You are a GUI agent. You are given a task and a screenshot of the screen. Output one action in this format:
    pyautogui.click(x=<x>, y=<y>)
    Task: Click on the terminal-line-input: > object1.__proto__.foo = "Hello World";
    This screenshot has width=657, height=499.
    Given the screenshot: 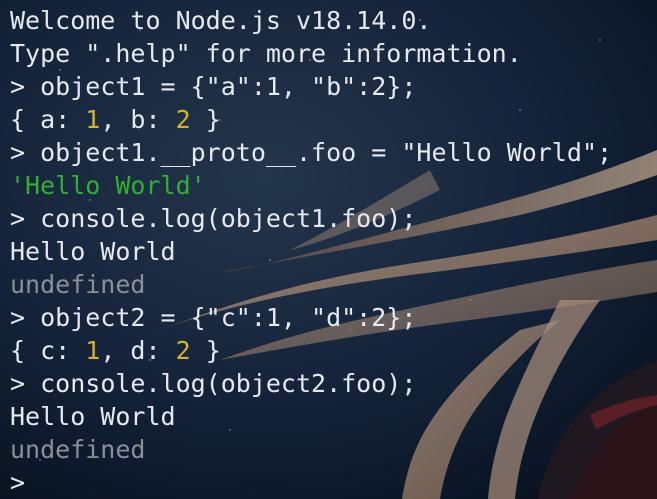 What is the action you would take?
    pyautogui.click(x=311, y=152)
    